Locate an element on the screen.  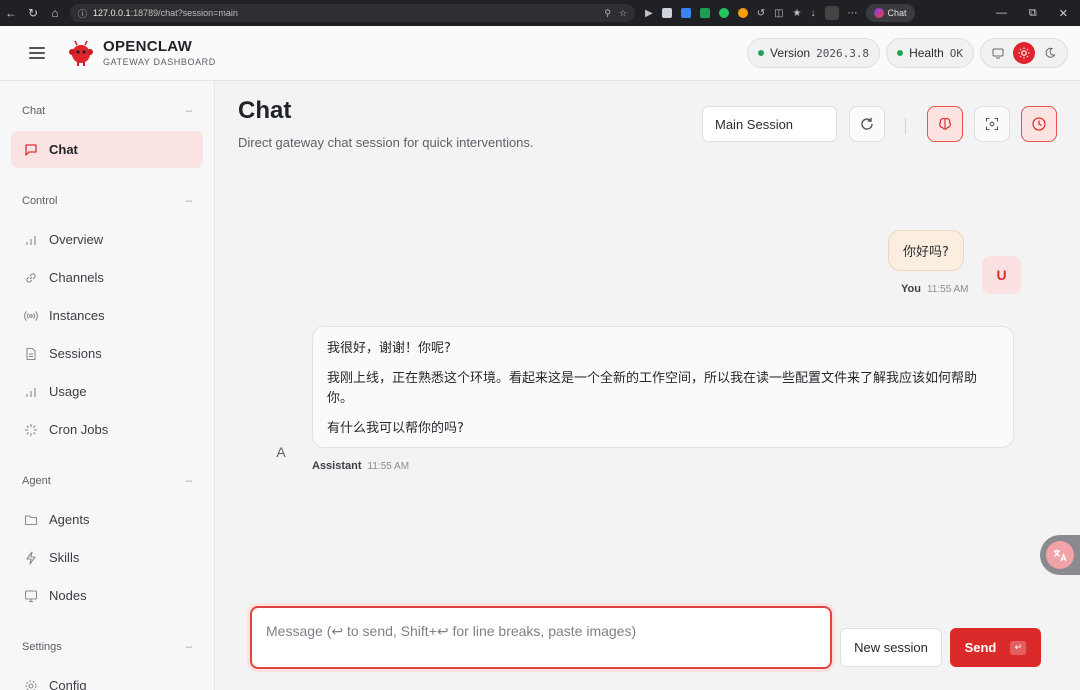
sidebar-item-label: Usage is located at coordinates (68, 391).